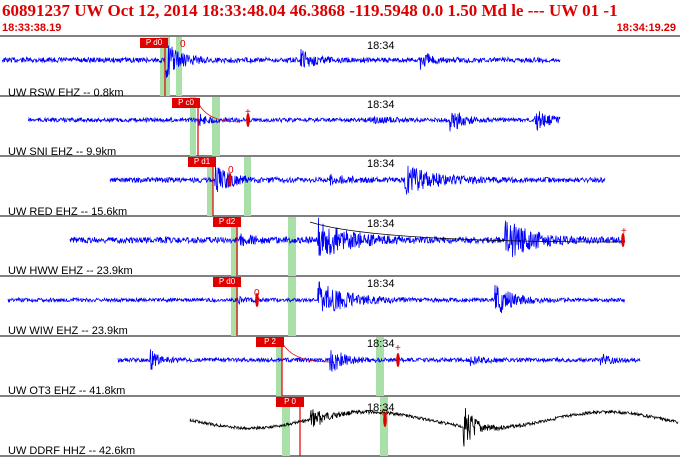  I want to click on amplitude-marker, so click(398, 360).